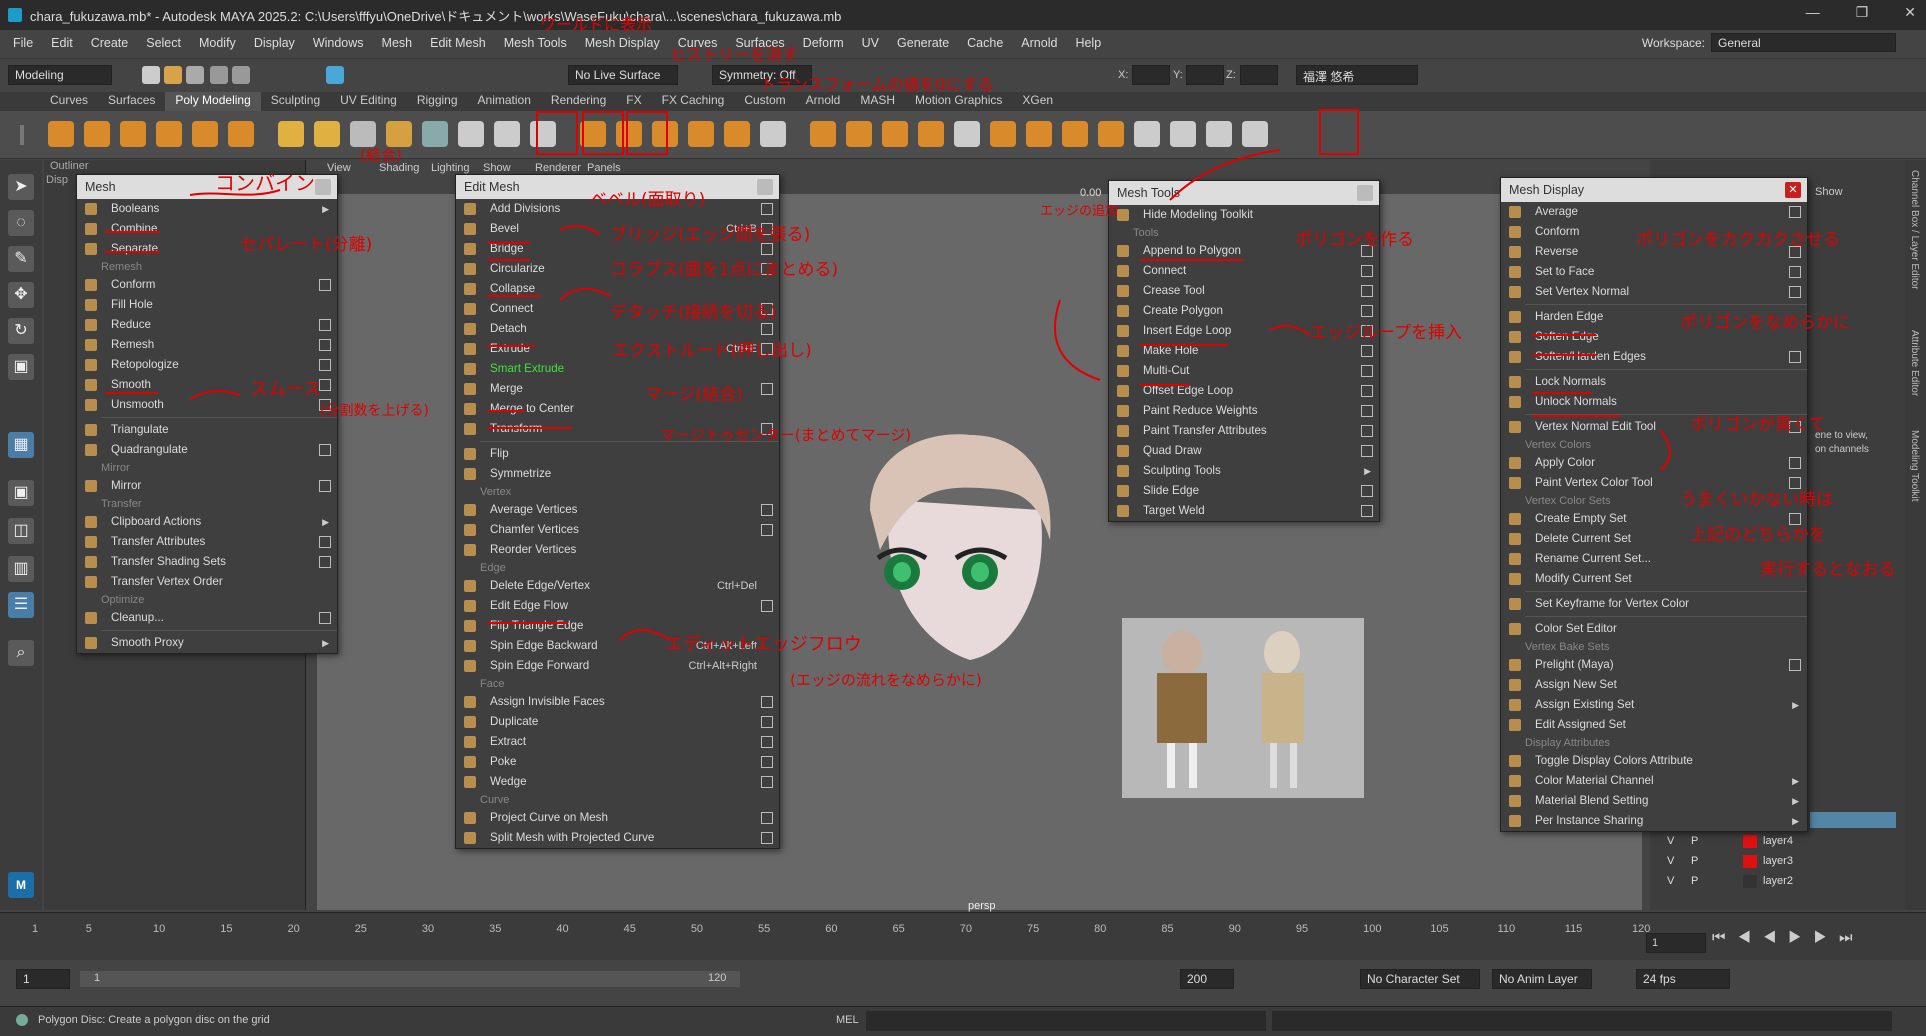  I want to click on selected-layer-row, so click(1853, 820).